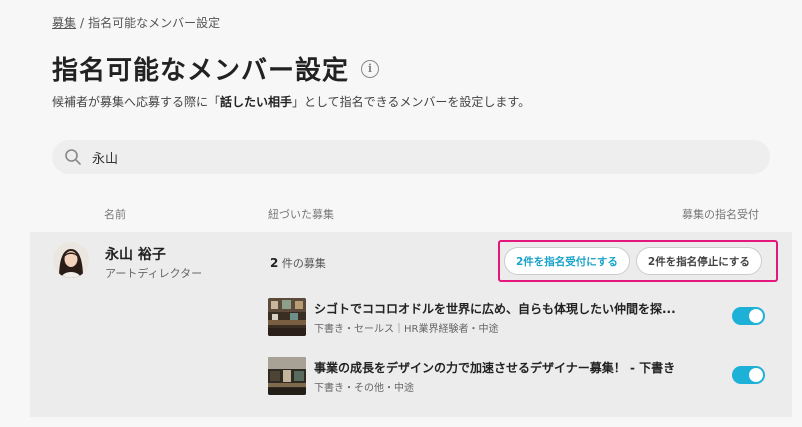 The height and width of the screenshot is (427, 802). Describe the element at coordinates (201, 71) in the screenshot. I see `page-title: 指名可能なメンバー設定` at that location.